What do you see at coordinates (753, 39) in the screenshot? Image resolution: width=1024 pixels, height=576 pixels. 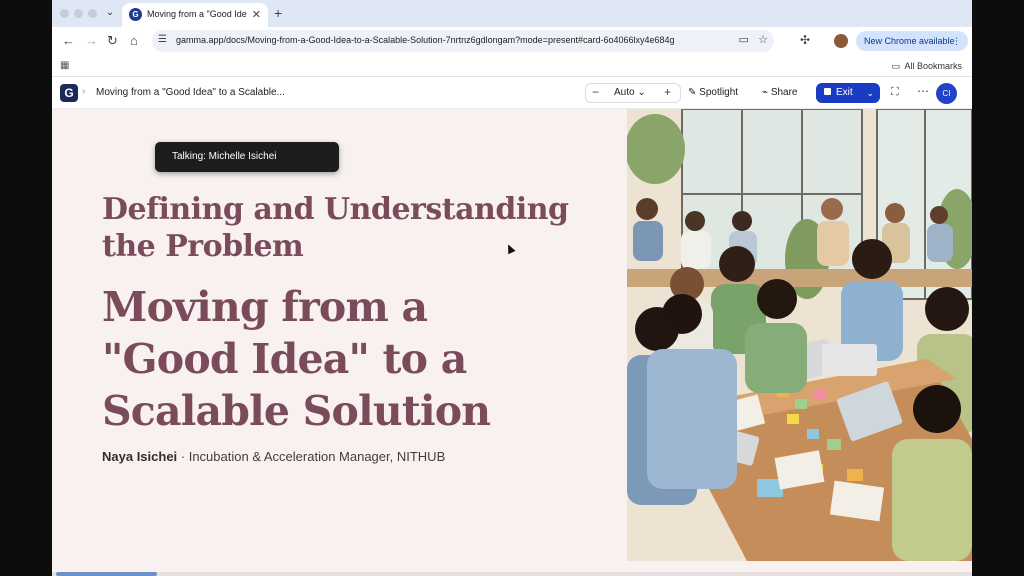 I see `omnibox-actions: ▭ ☆` at bounding box center [753, 39].